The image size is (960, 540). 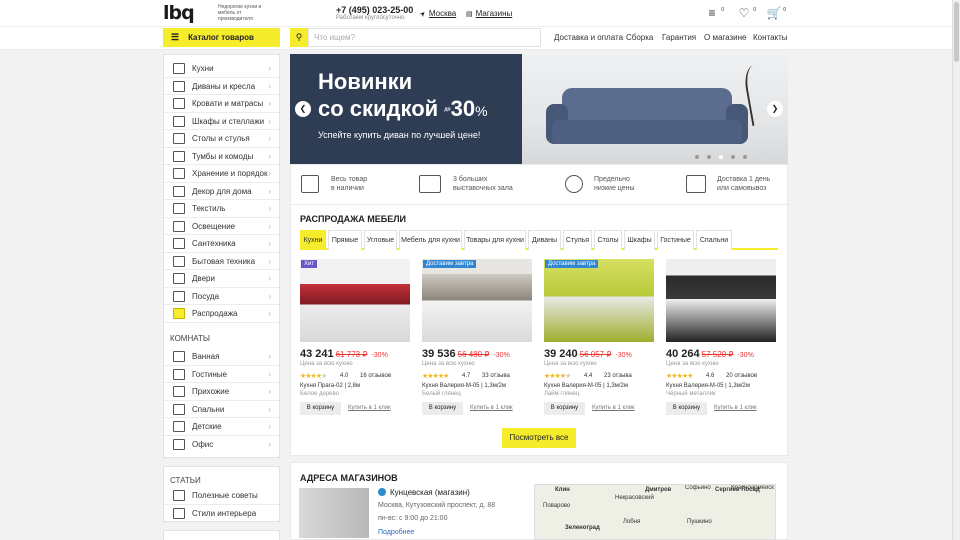 What do you see at coordinates (221, 279) in the screenshot?
I see `sidebar-item-doors: Двери ›` at bounding box center [221, 279].